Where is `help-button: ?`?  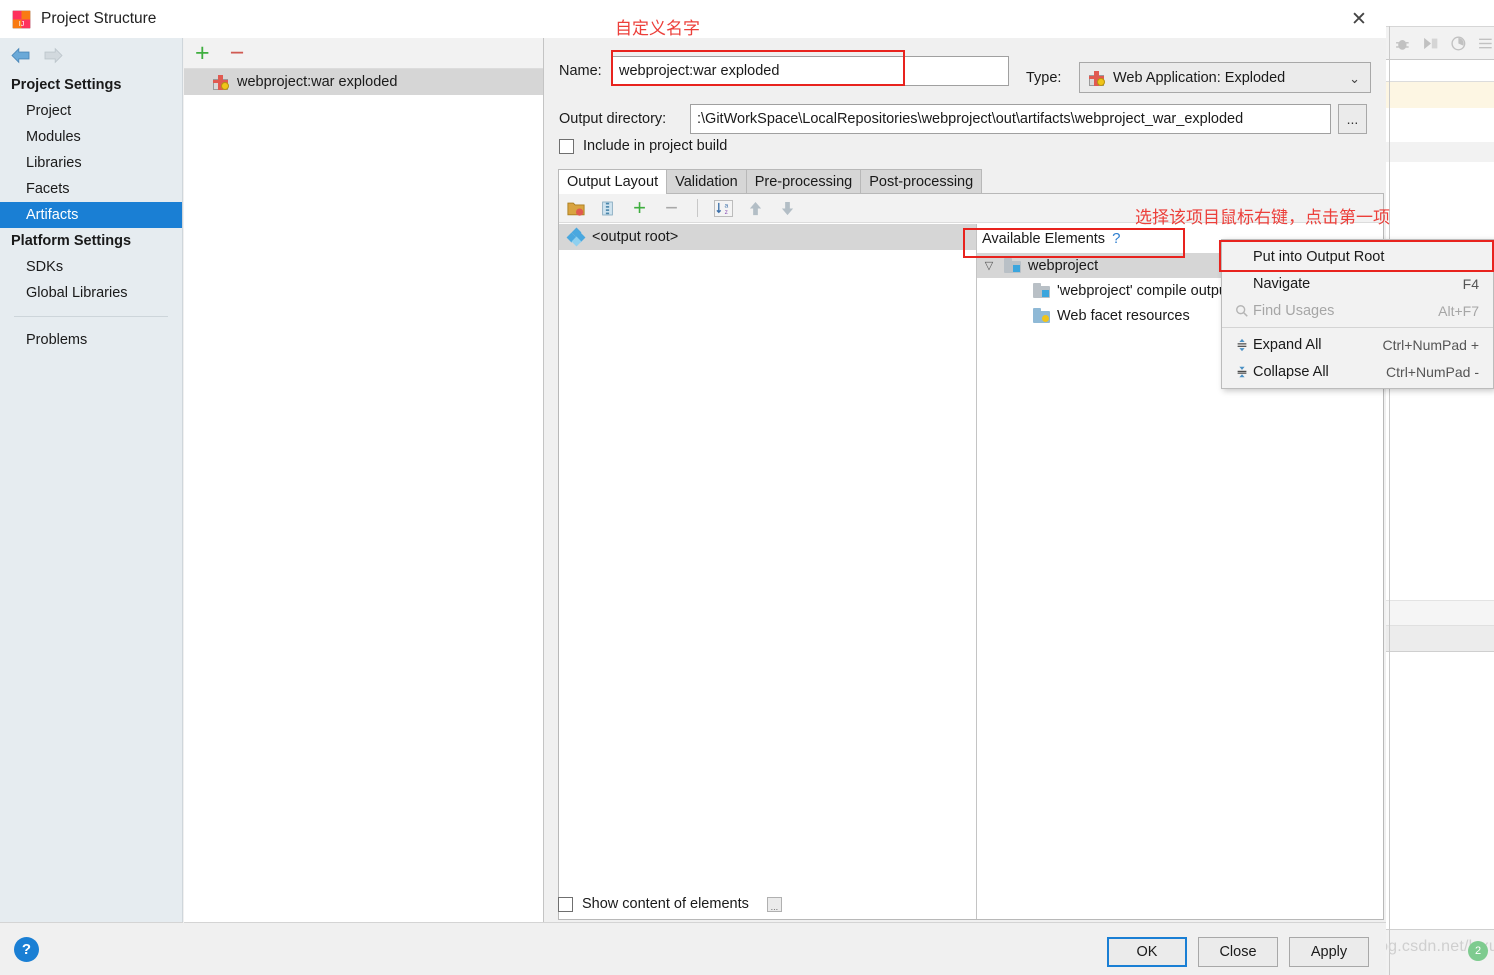 help-button: ? is located at coordinates (26, 949).